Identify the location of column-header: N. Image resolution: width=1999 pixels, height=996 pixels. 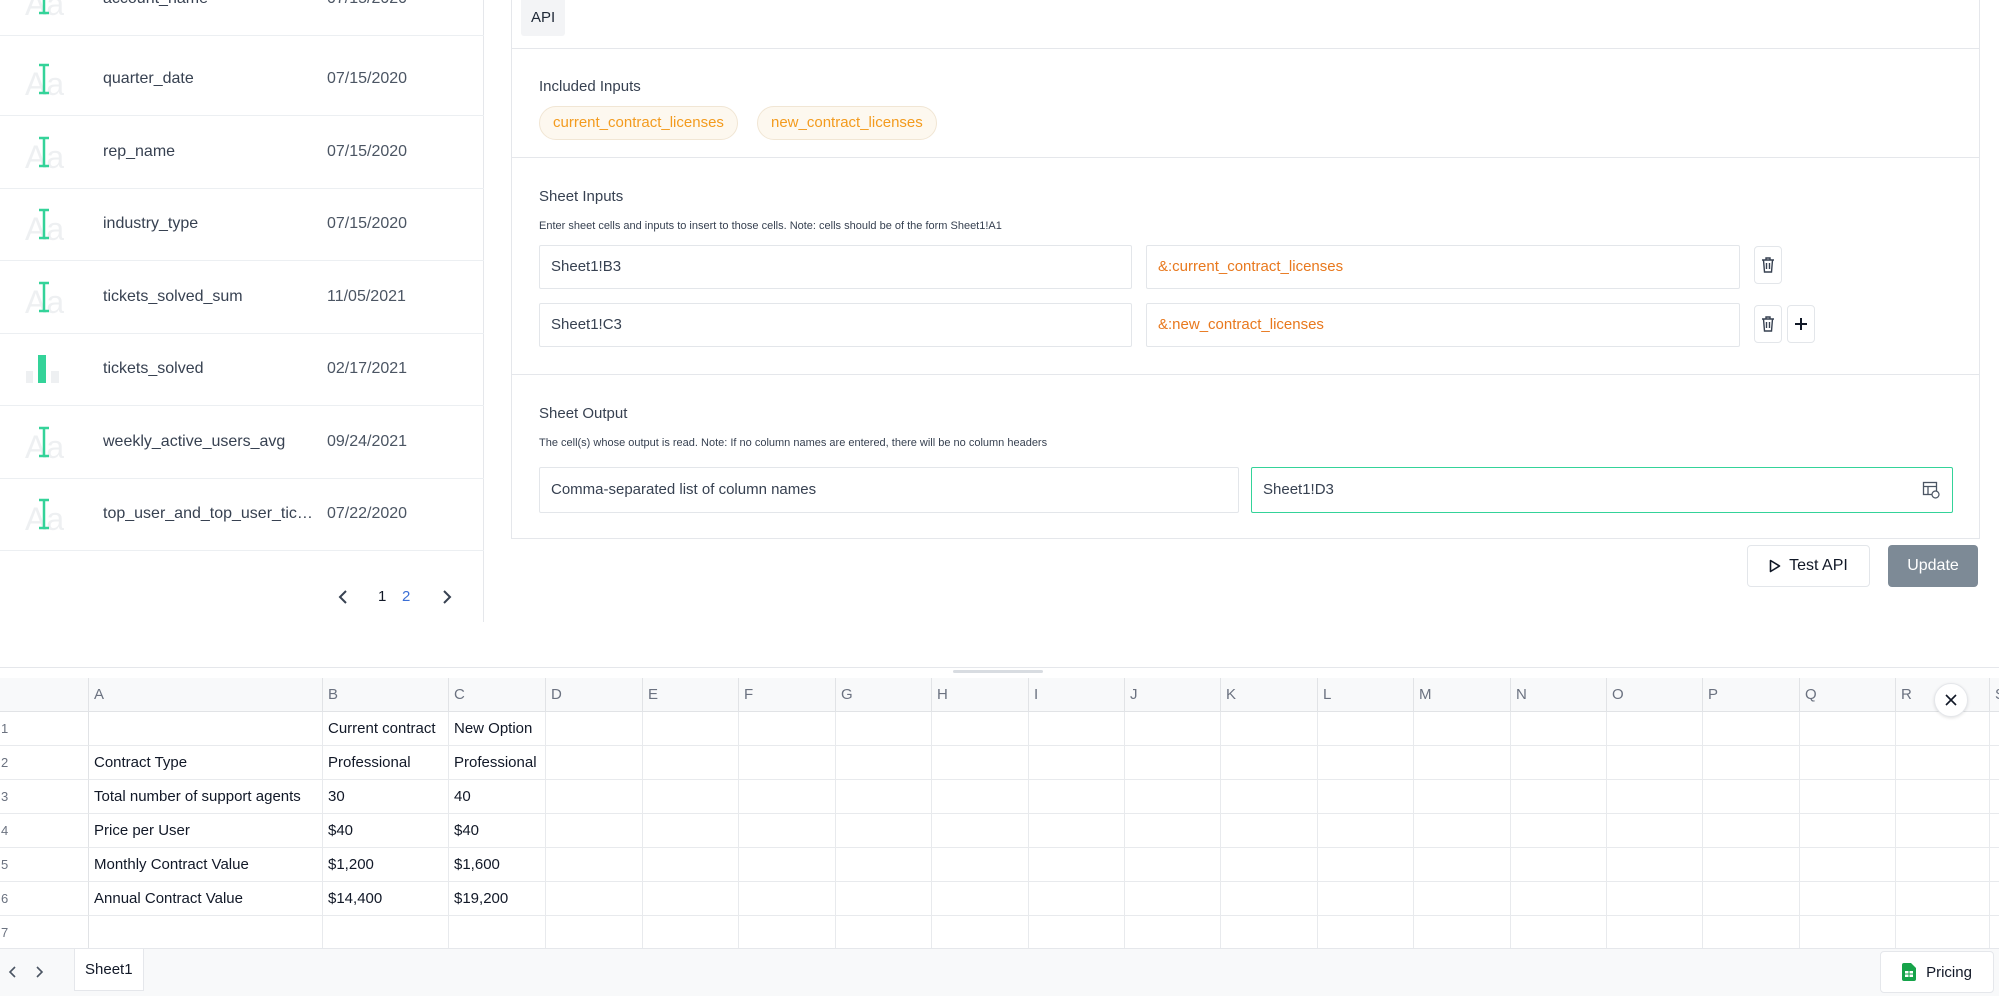
(1559, 695).